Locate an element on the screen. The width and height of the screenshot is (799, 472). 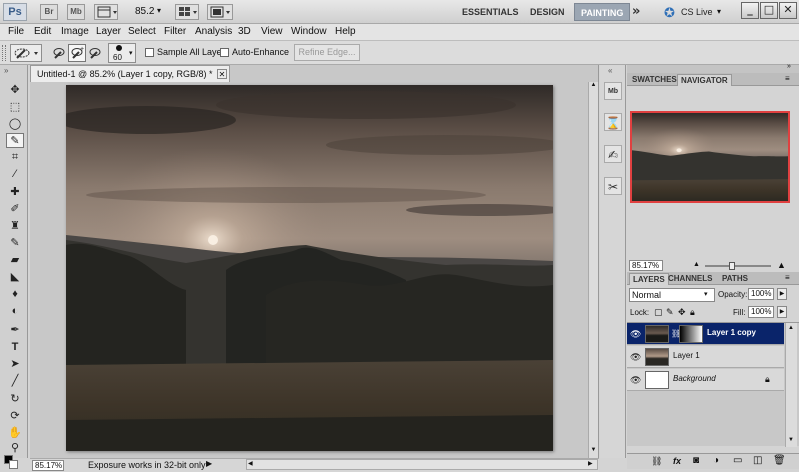
crop-tool: ⌗ is located at coordinates (15, 157).